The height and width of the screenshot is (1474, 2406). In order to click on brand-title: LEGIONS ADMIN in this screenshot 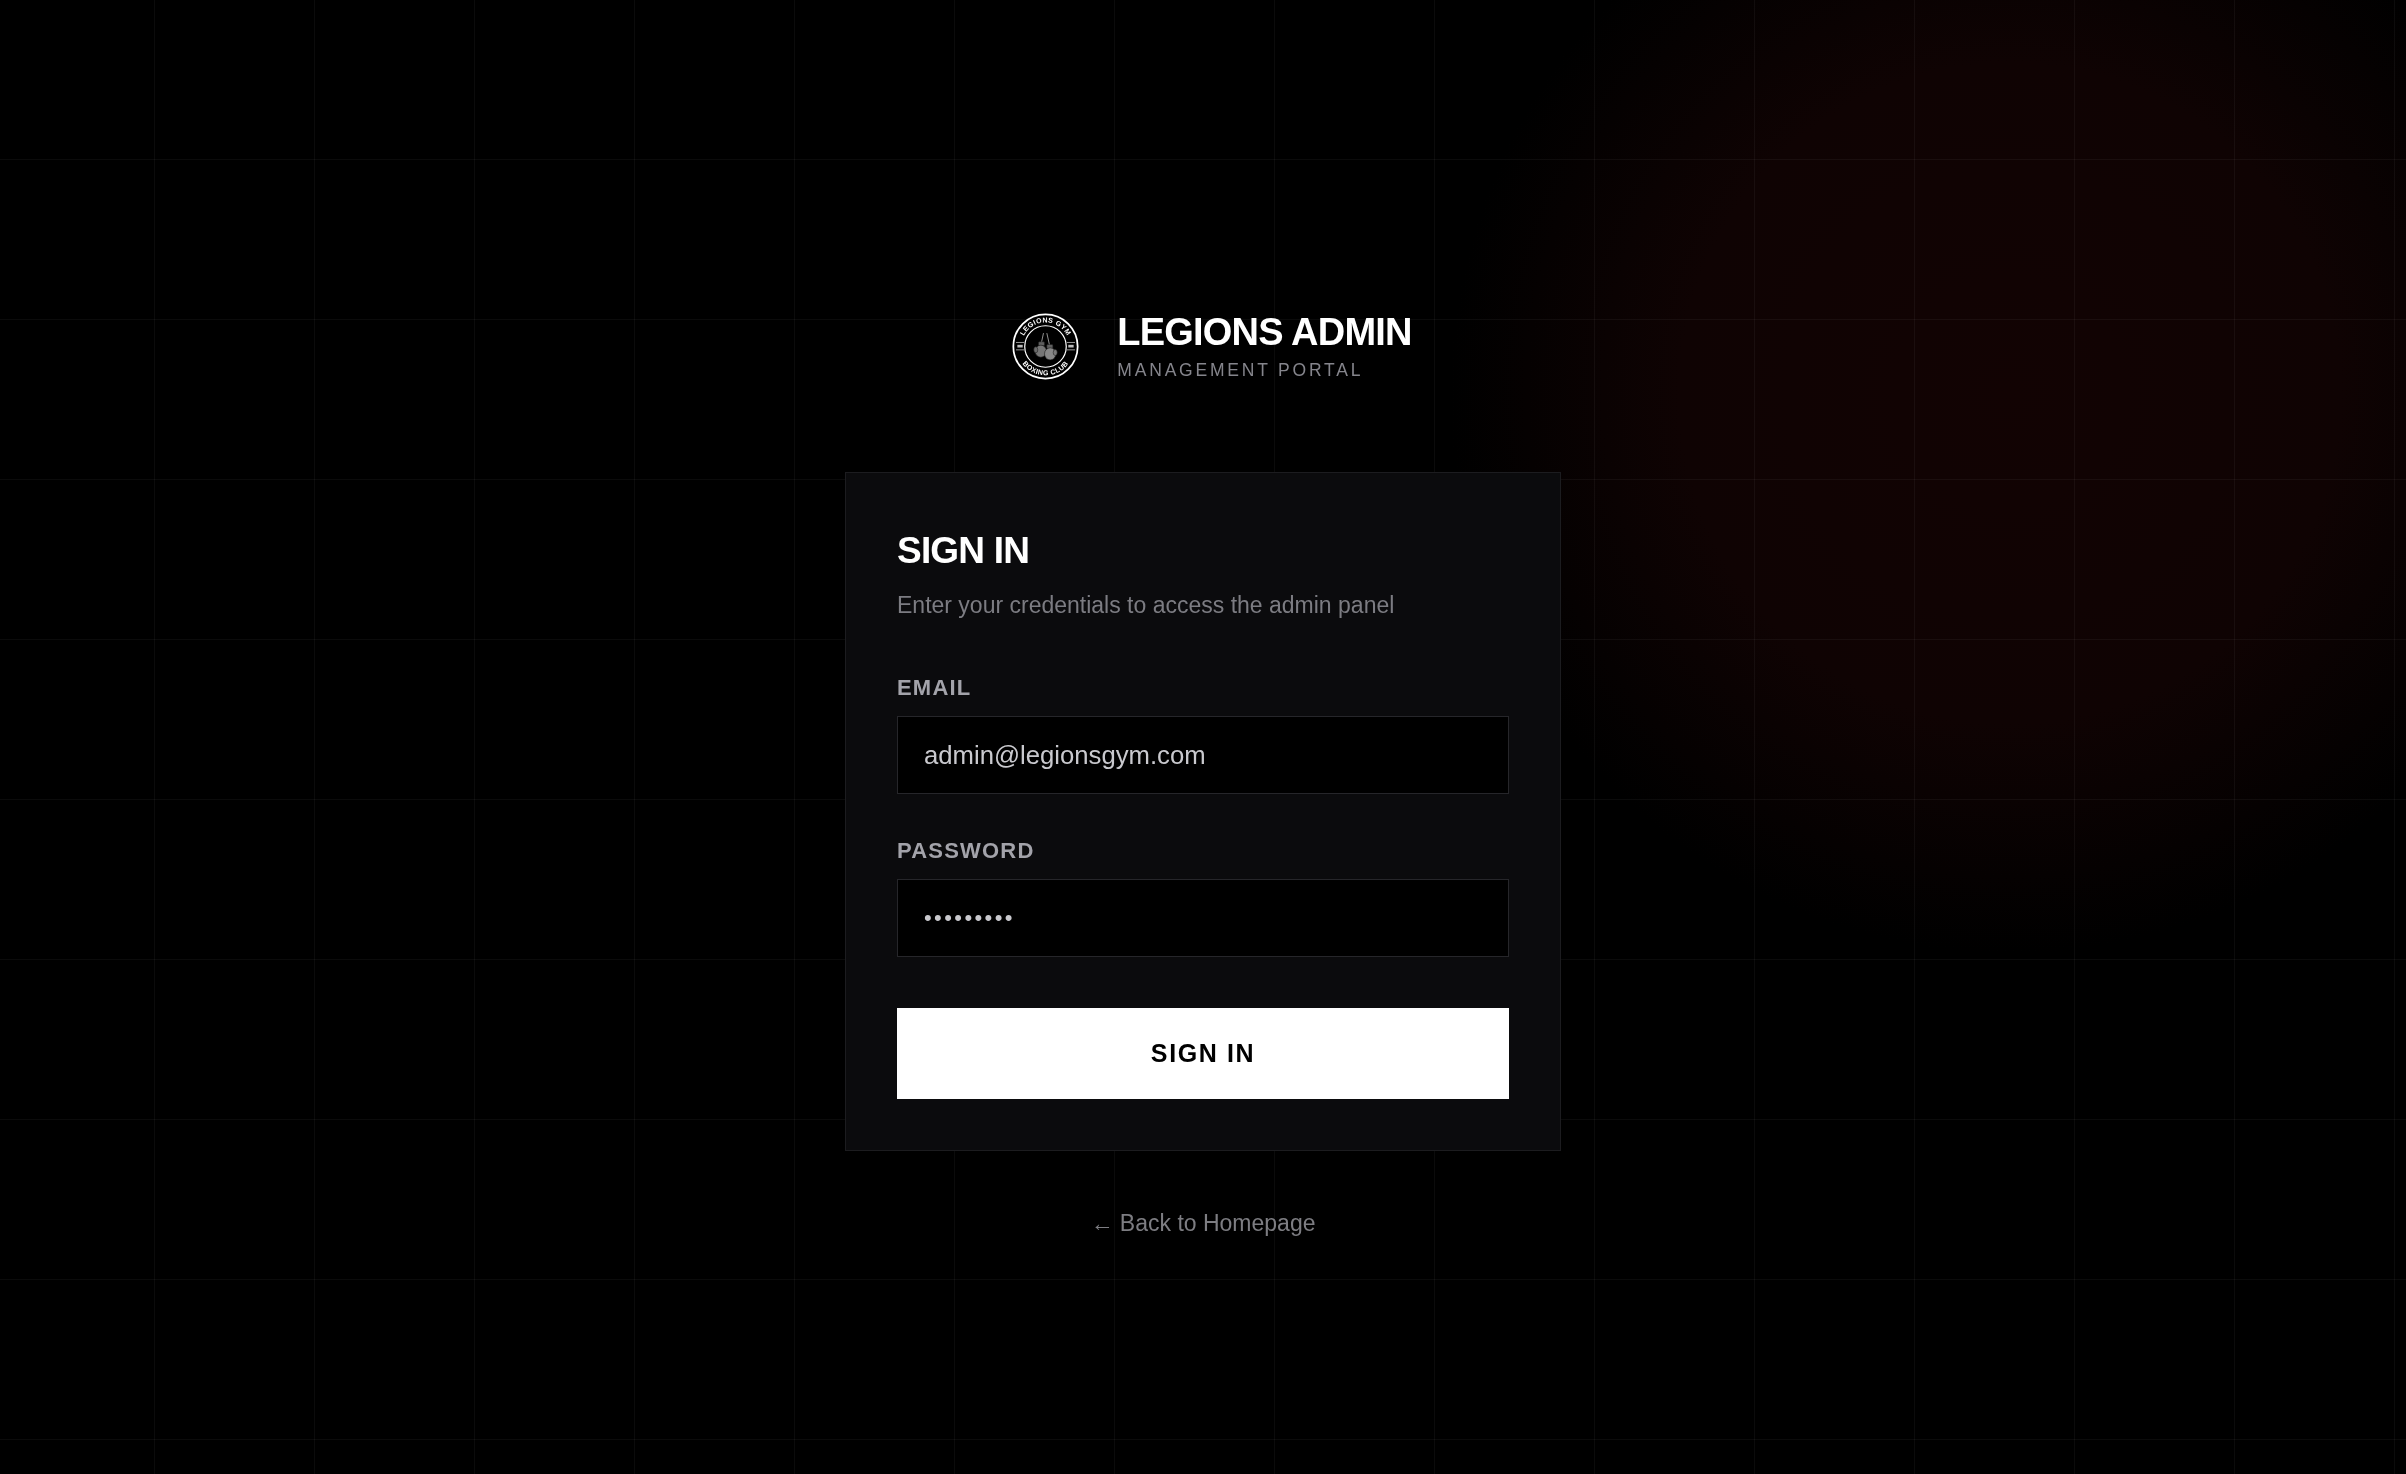, I will do `click(1264, 332)`.